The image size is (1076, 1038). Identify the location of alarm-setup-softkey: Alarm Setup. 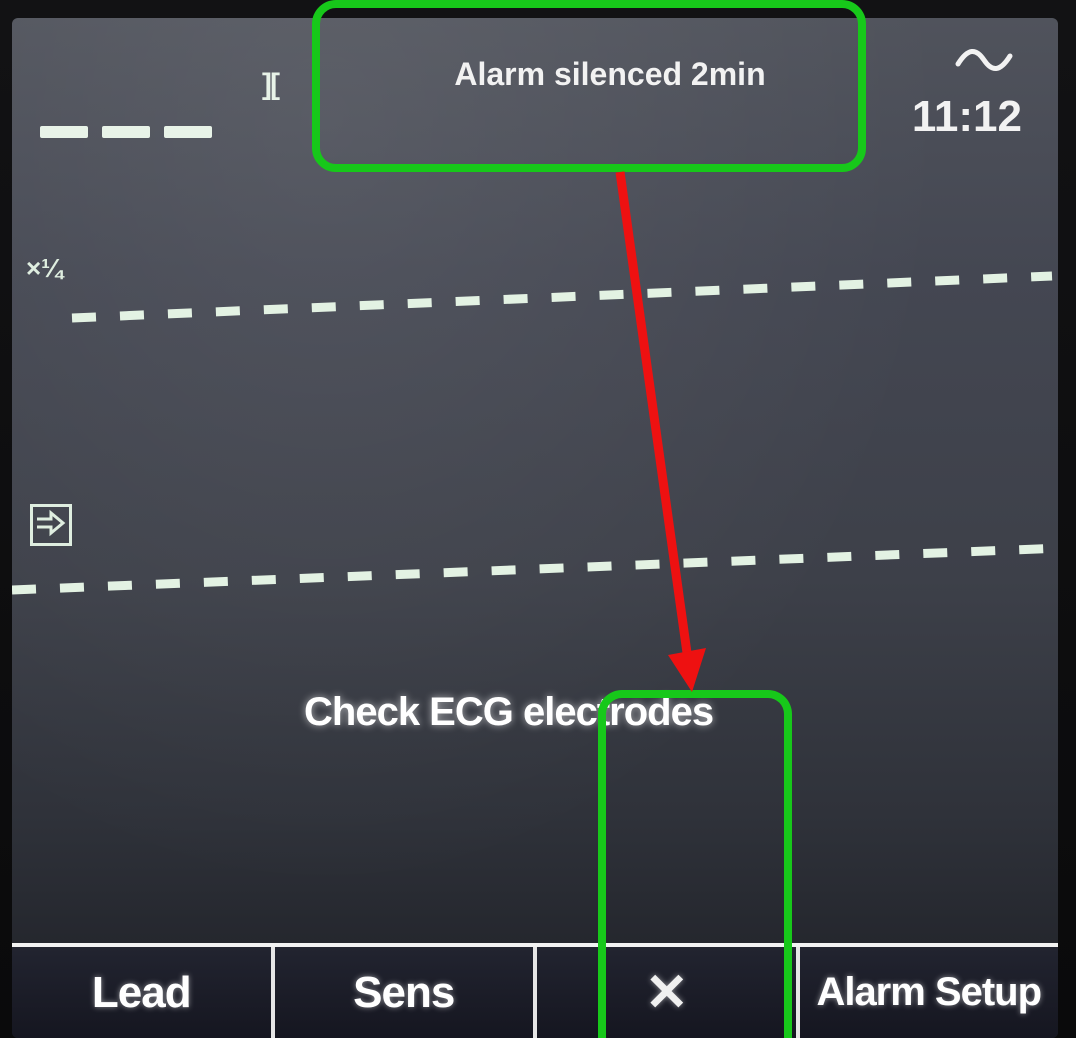
(929, 992).